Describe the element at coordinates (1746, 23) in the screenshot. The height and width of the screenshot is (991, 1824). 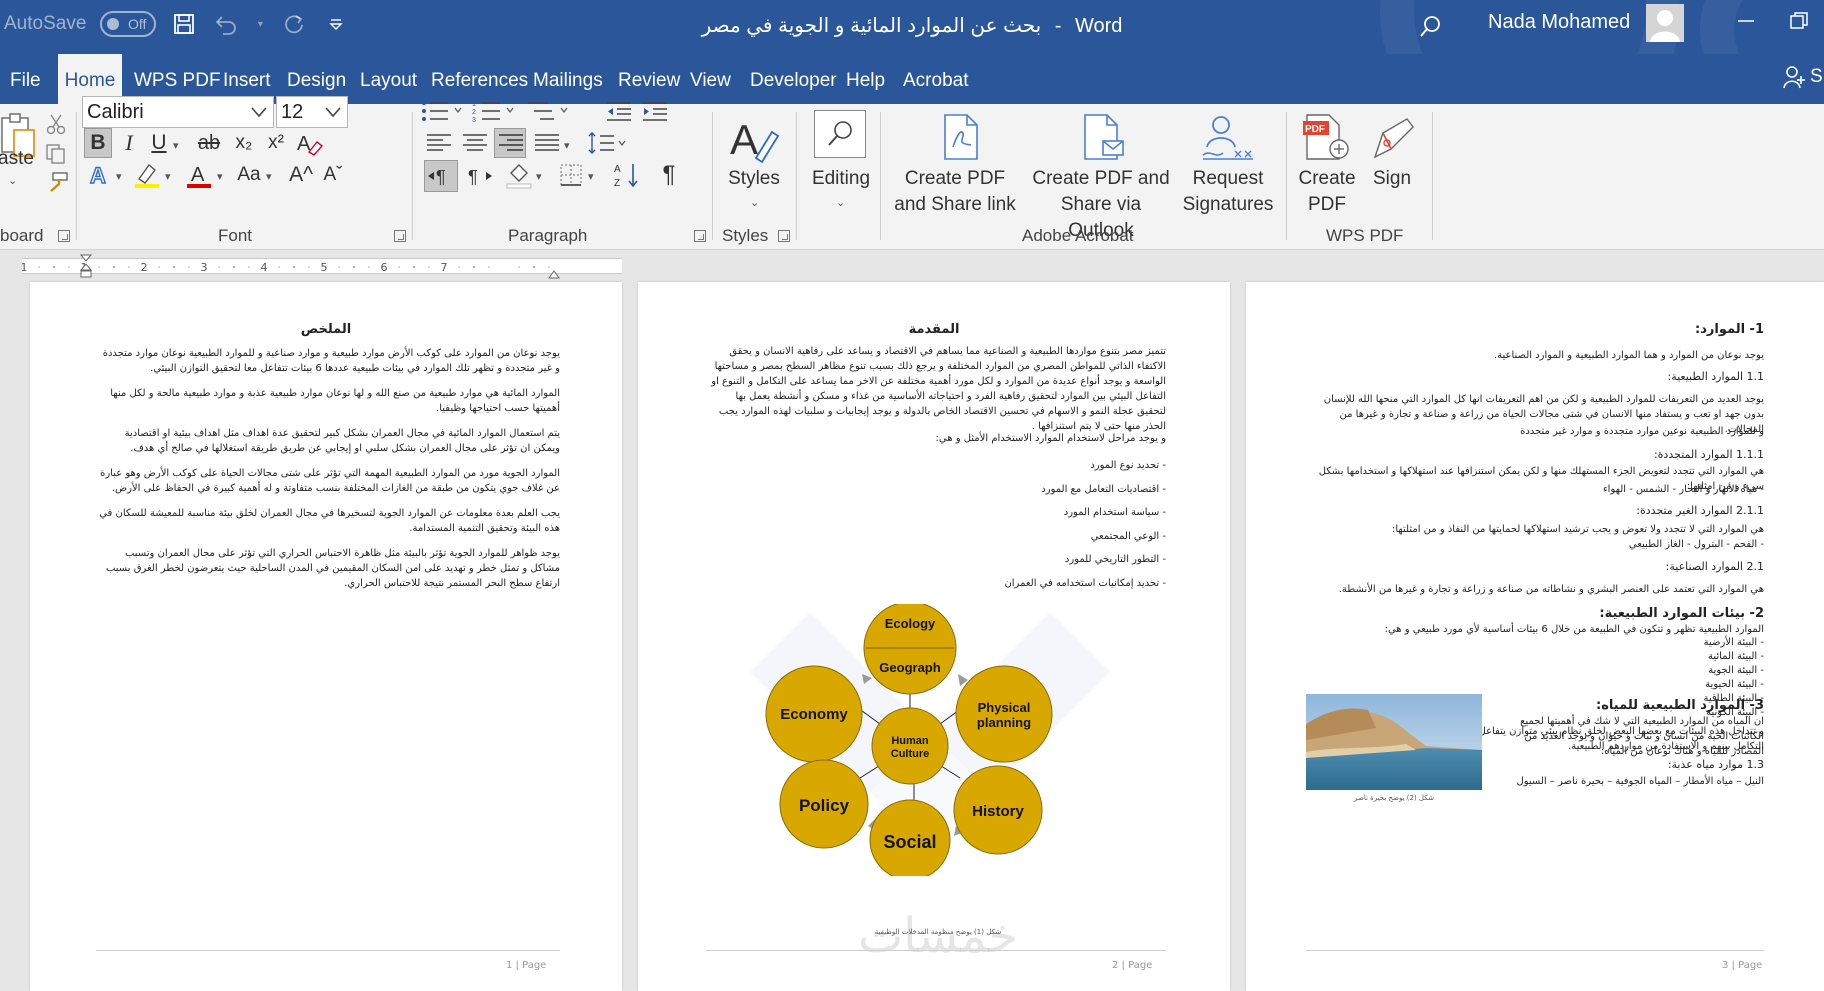
I see `minimize-icon` at that location.